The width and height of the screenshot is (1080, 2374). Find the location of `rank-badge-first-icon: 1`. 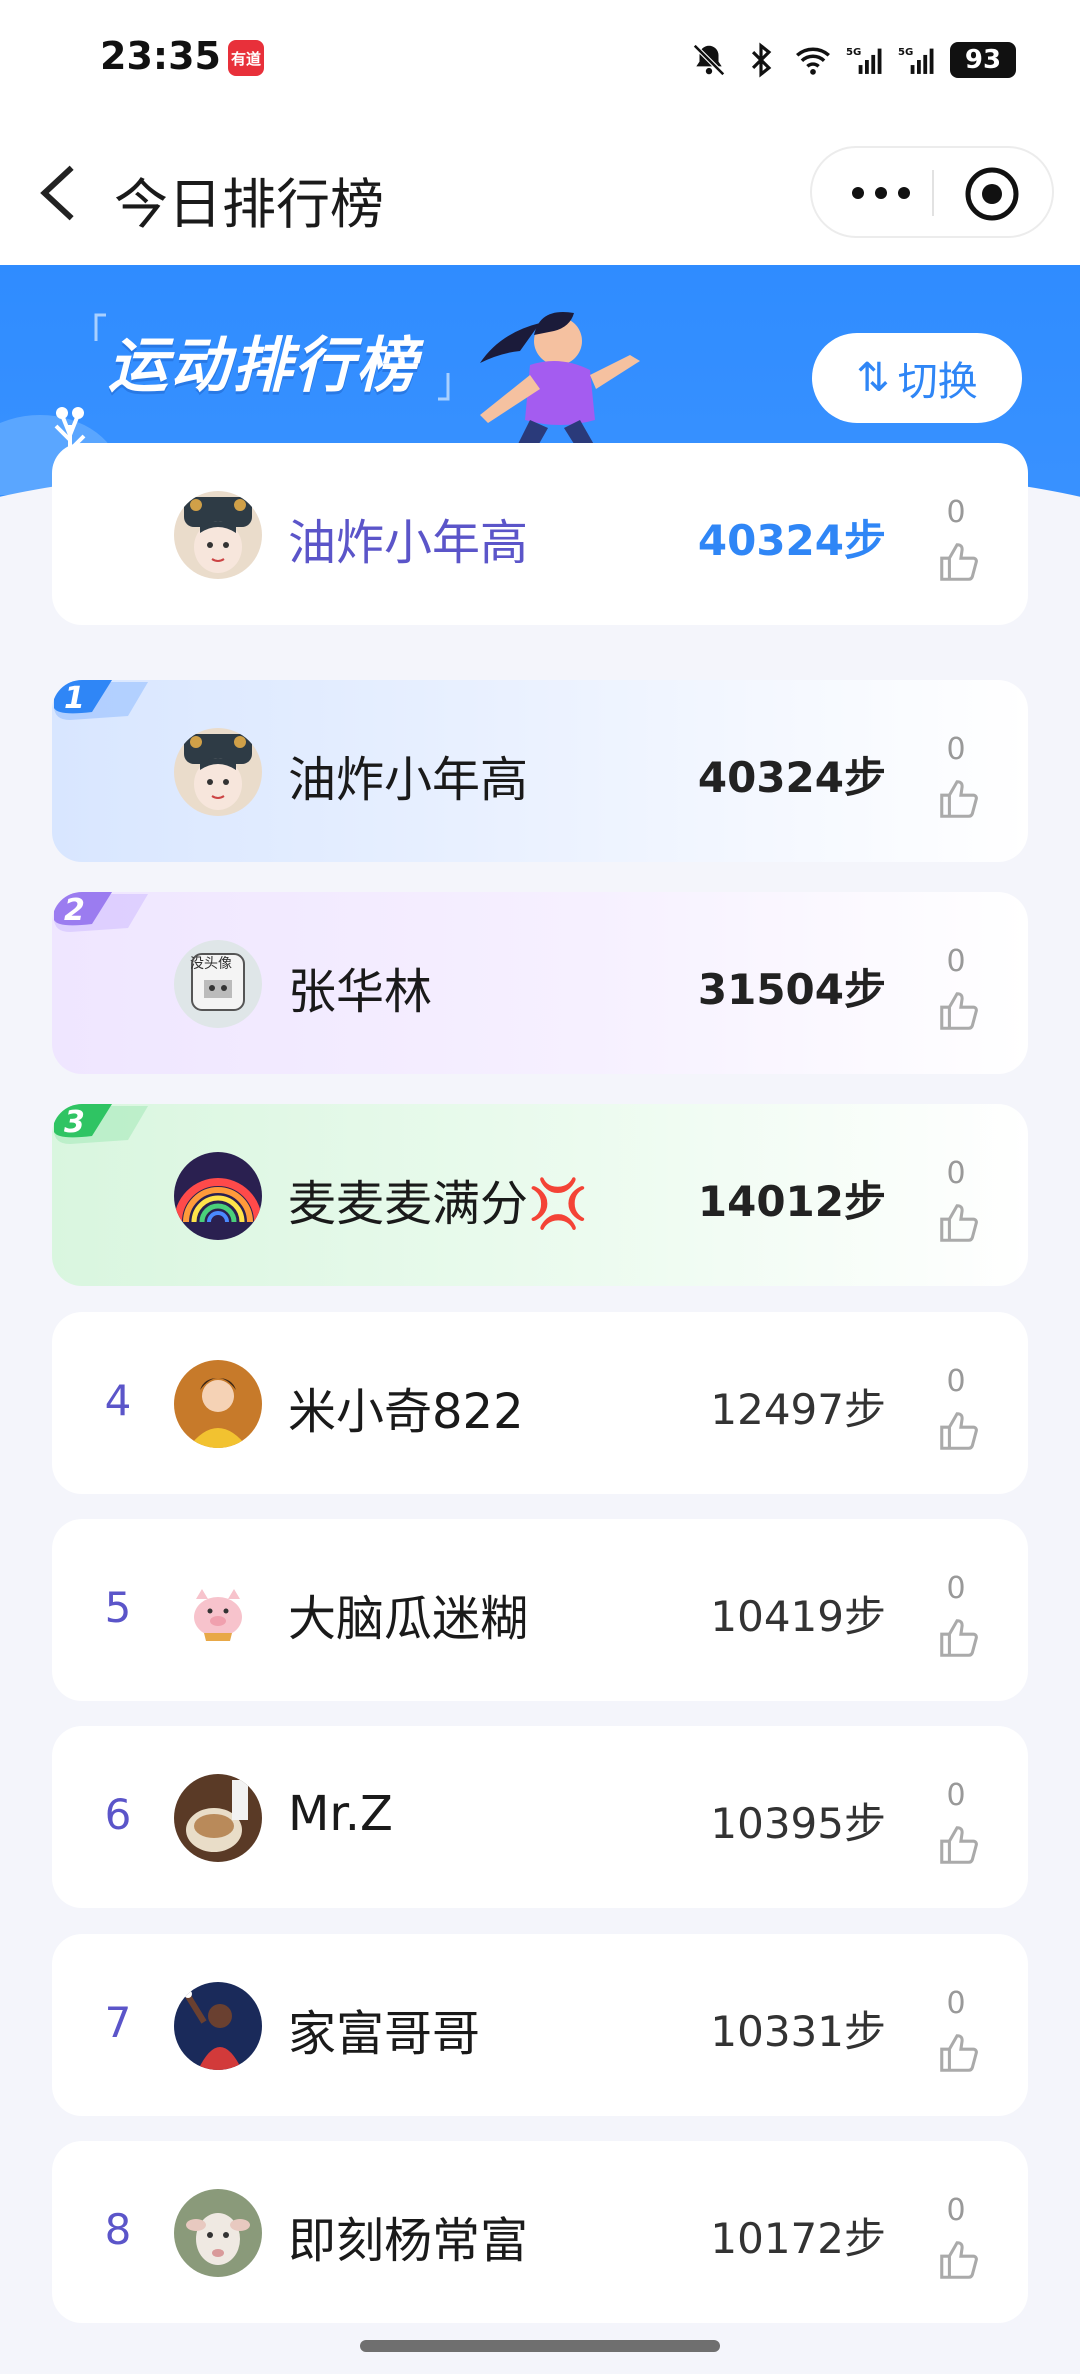

rank-badge-first-icon: 1 is located at coordinates (101, 700).